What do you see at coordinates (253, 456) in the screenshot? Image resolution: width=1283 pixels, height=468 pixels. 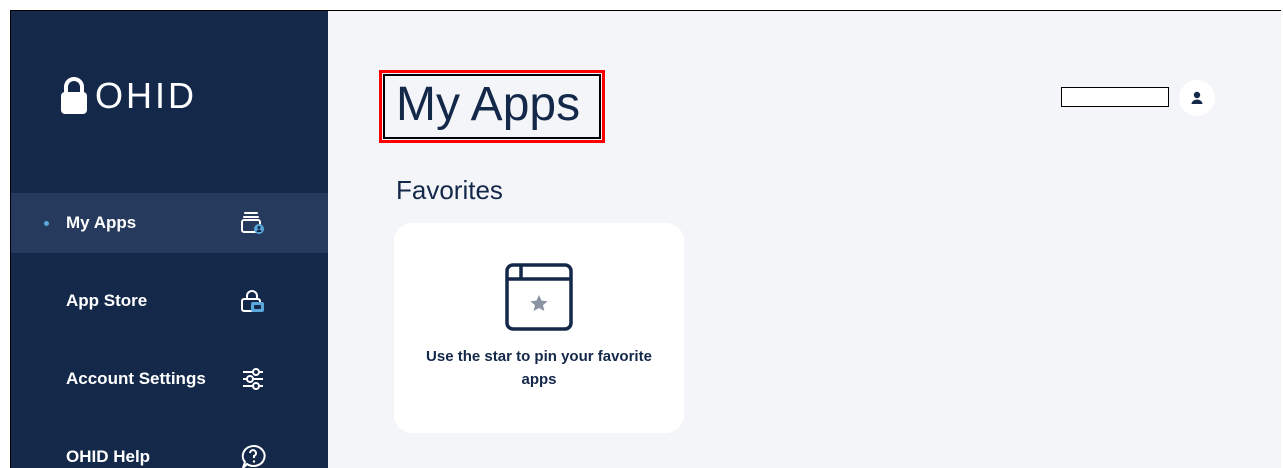 I see `help-chat-icon` at bounding box center [253, 456].